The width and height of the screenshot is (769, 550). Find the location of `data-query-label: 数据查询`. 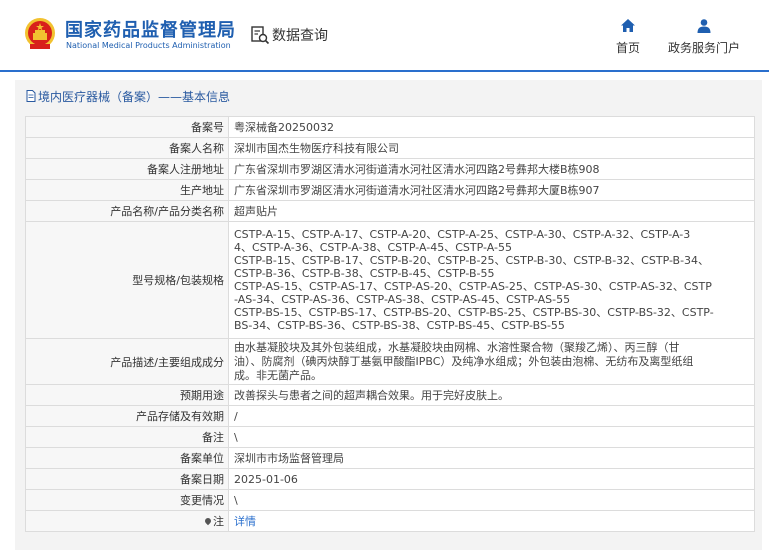

data-query-label: 数据查询 is located at coordinates (300, 36).